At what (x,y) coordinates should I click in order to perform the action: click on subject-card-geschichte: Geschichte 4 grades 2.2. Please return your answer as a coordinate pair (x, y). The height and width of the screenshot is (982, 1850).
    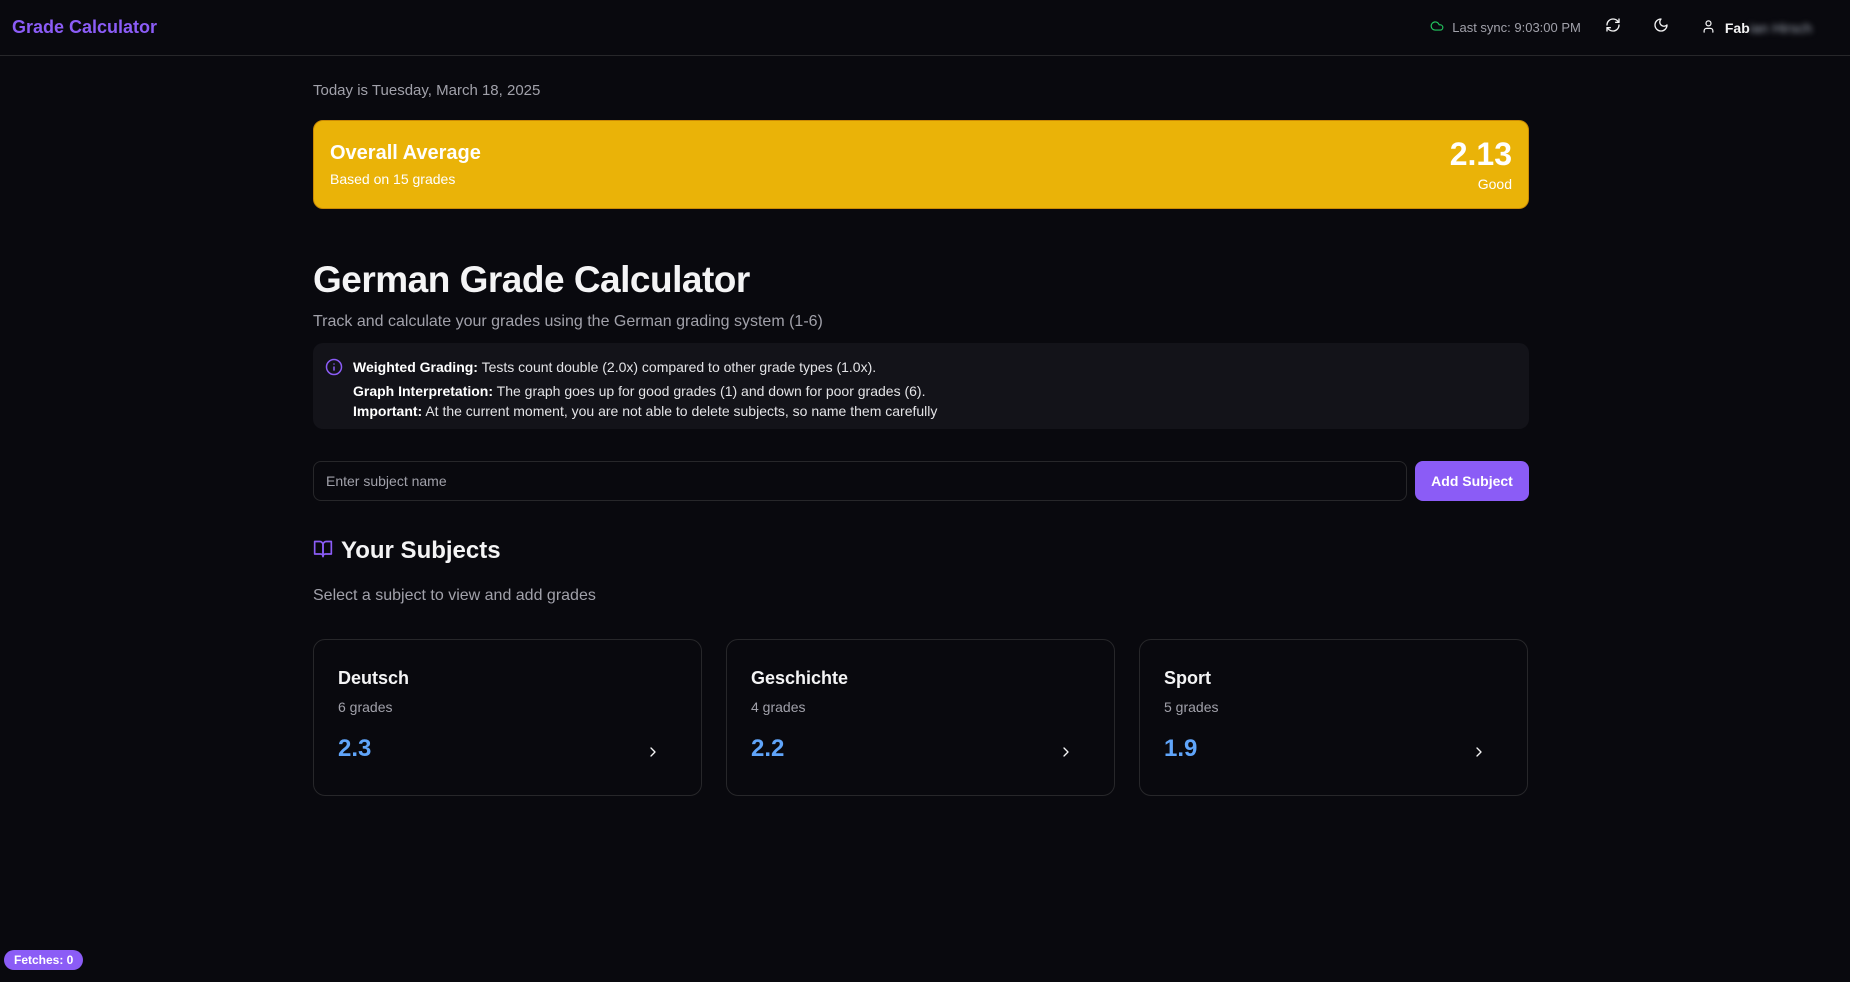
    Looking at the image, I should click on (920, 717).